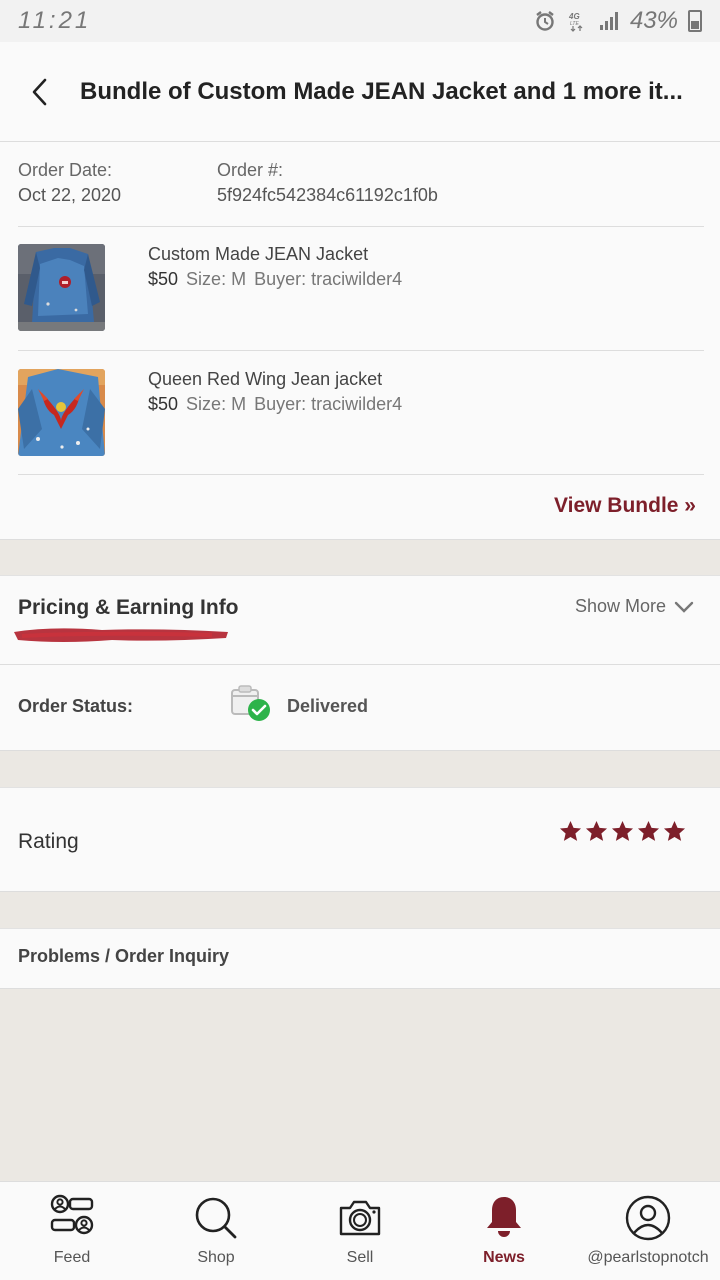 The width and height of the screenshot is (720, 1280). Describe the element at coordinates (625, 506) in the screenshot. I see `view-bundle-link: View Bundle »` at that location.